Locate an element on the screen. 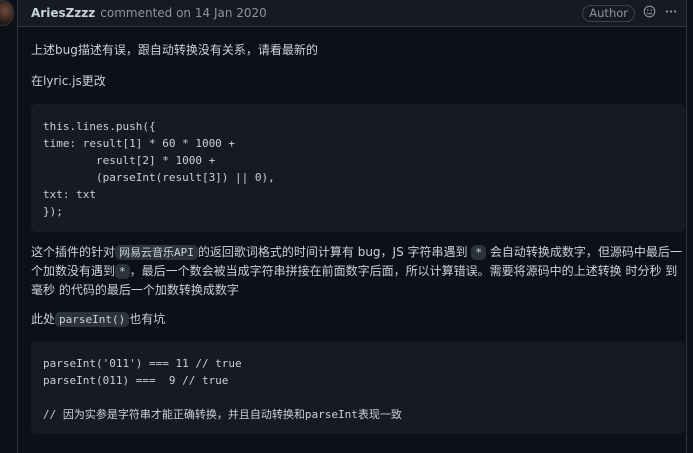  header-actions: Author is located at coordinates (630, 13).